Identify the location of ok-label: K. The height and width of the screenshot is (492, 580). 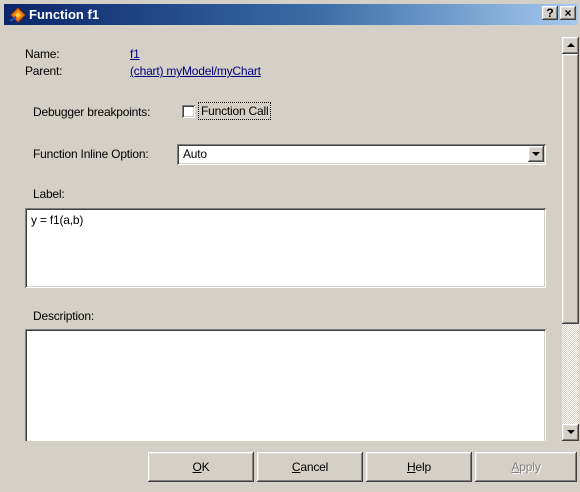
(205, 467).